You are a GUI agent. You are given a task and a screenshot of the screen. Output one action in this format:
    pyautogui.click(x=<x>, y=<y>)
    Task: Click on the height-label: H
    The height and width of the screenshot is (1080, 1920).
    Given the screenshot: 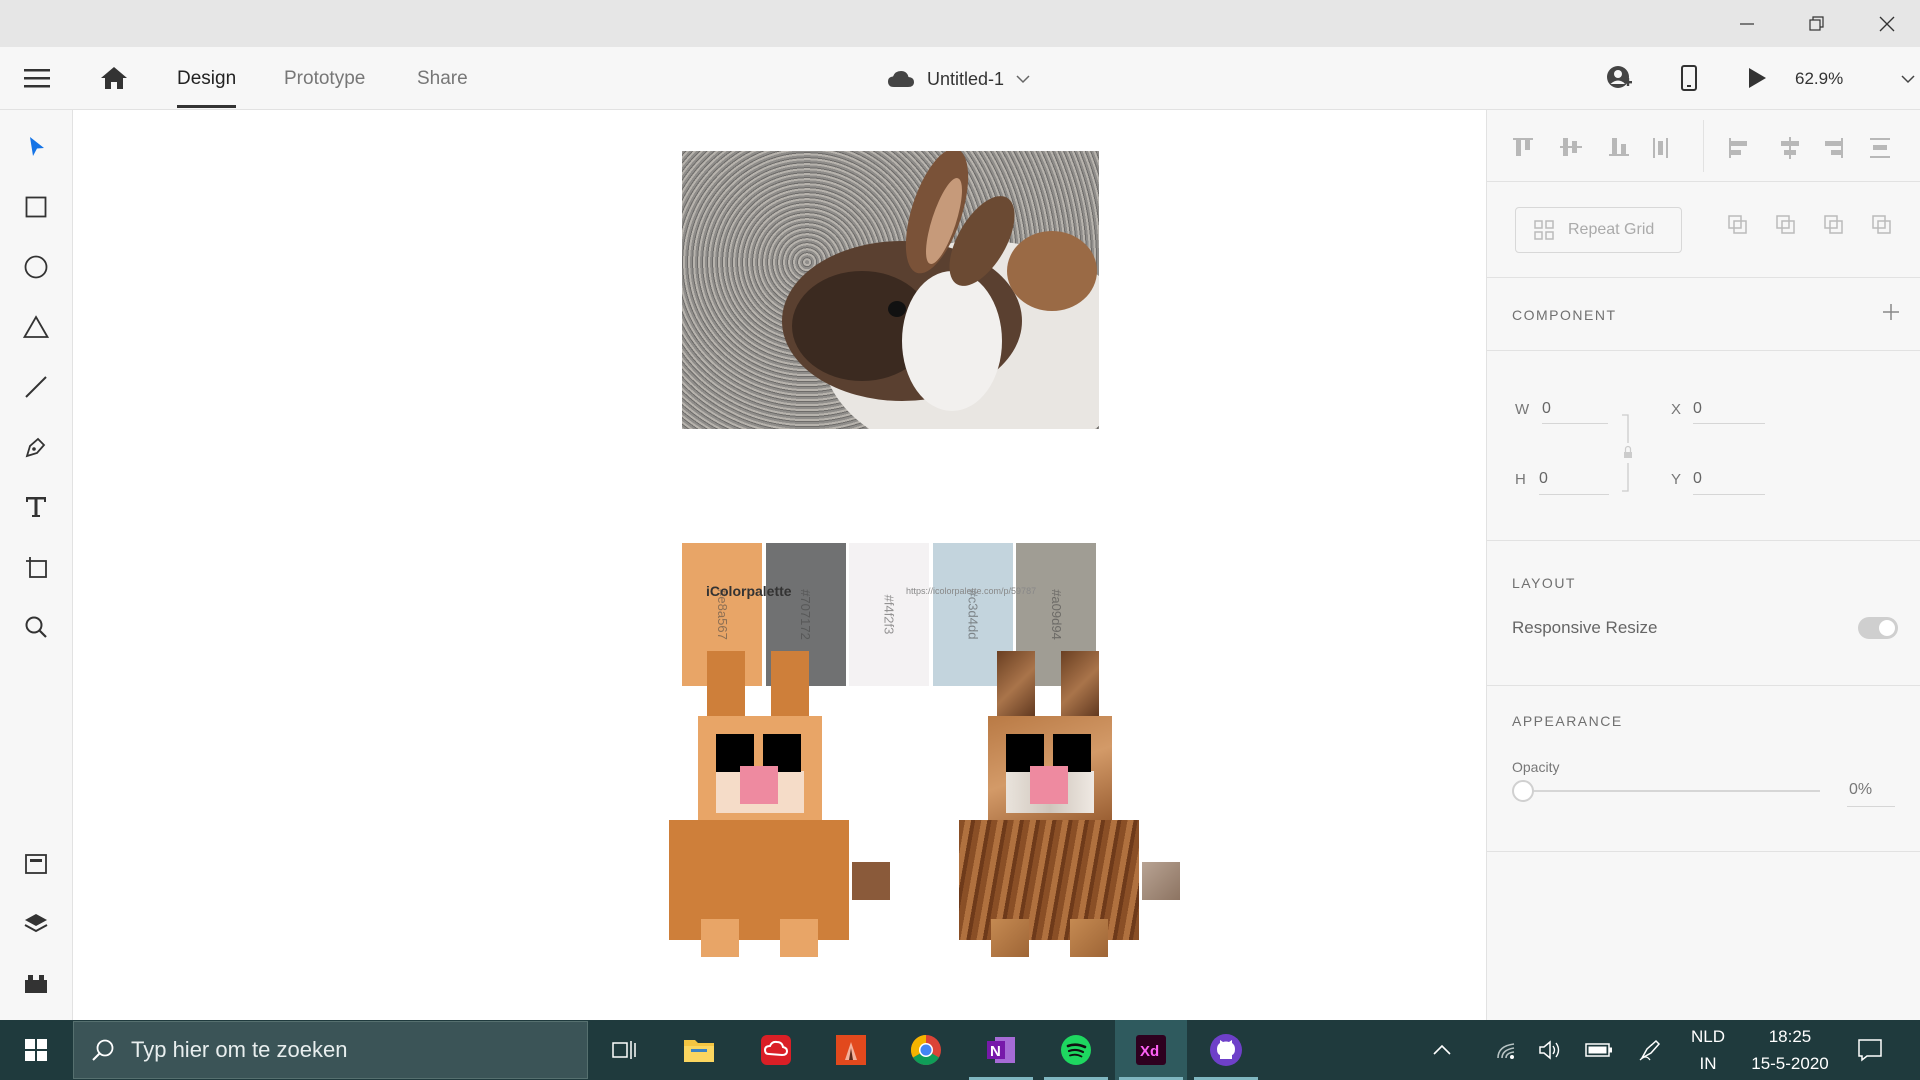 What is the action you would take?
    pyautogui.click(x=1520, y=479)
    